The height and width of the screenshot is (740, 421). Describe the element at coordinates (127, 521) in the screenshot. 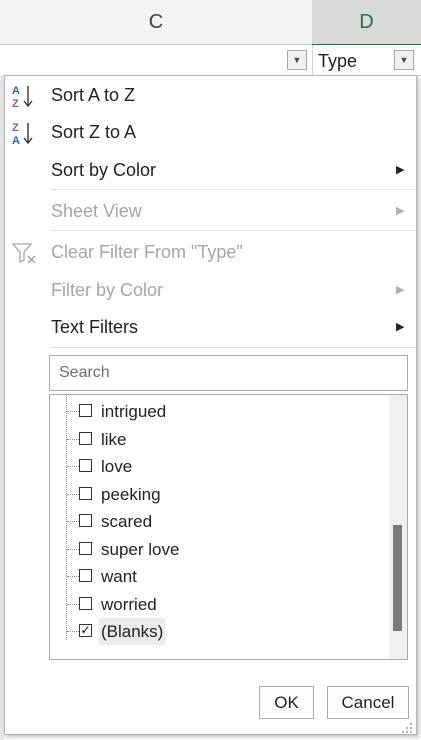

I see `filter-value-label: scared` at that location.